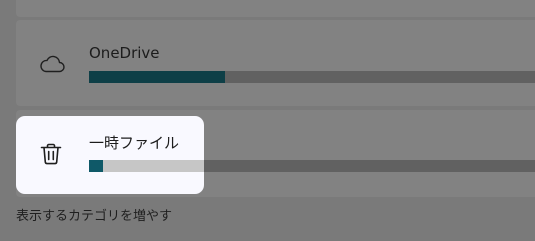 Image resolution: width=535 pixels, height=241 pixels. Describe the element at coordinates (51, 154) in the screenshot. I see `trash-icon` at that location.